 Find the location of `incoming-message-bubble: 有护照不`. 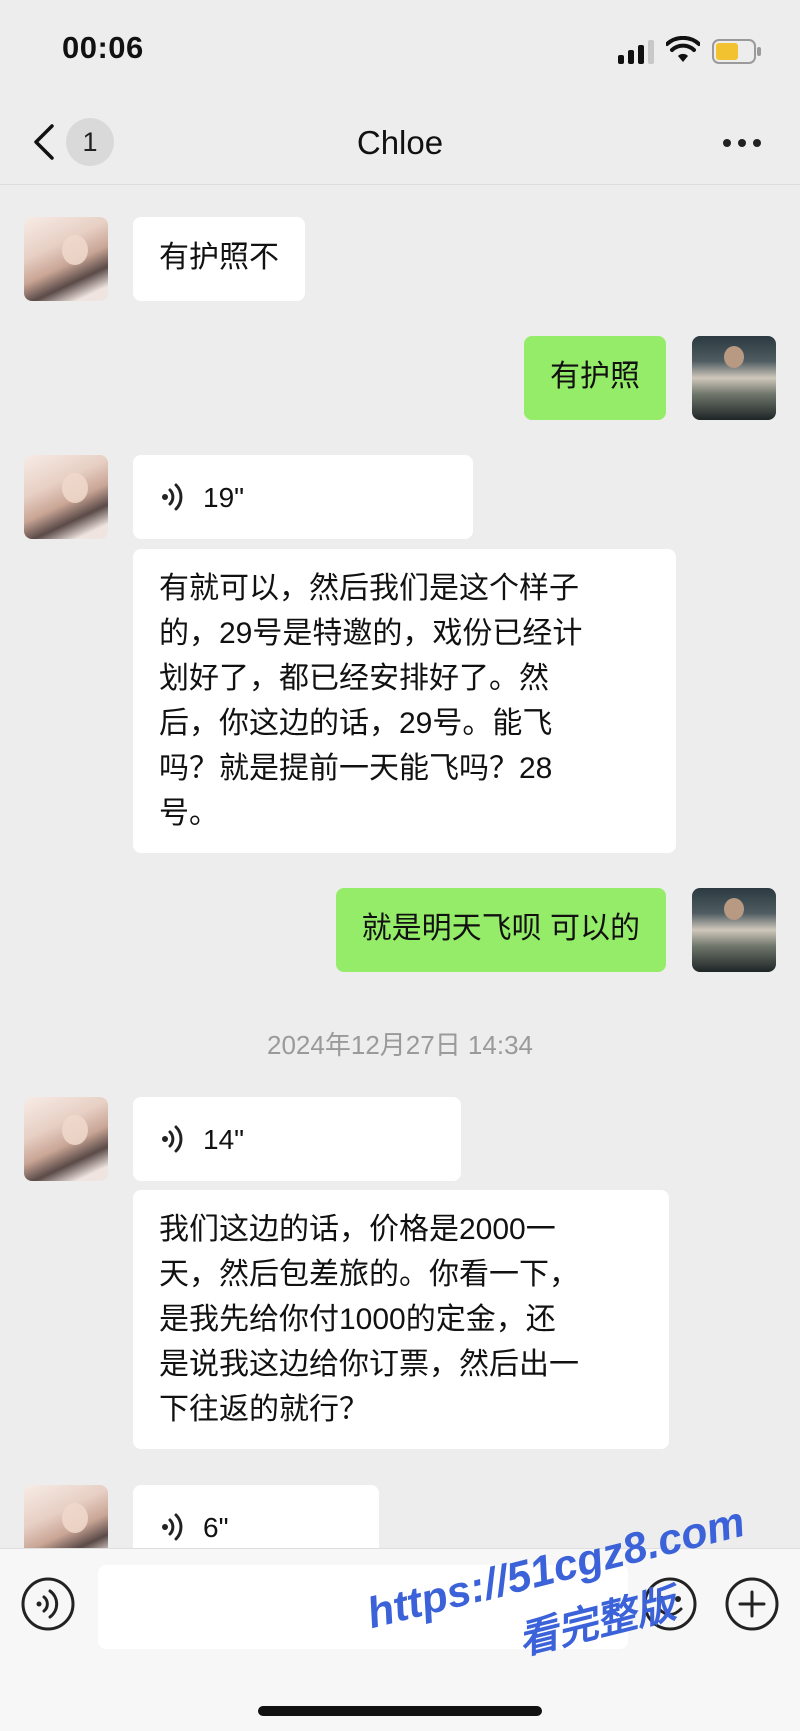

incoming-message-bubble: 有护照不 is located at coordinates (219, 259).